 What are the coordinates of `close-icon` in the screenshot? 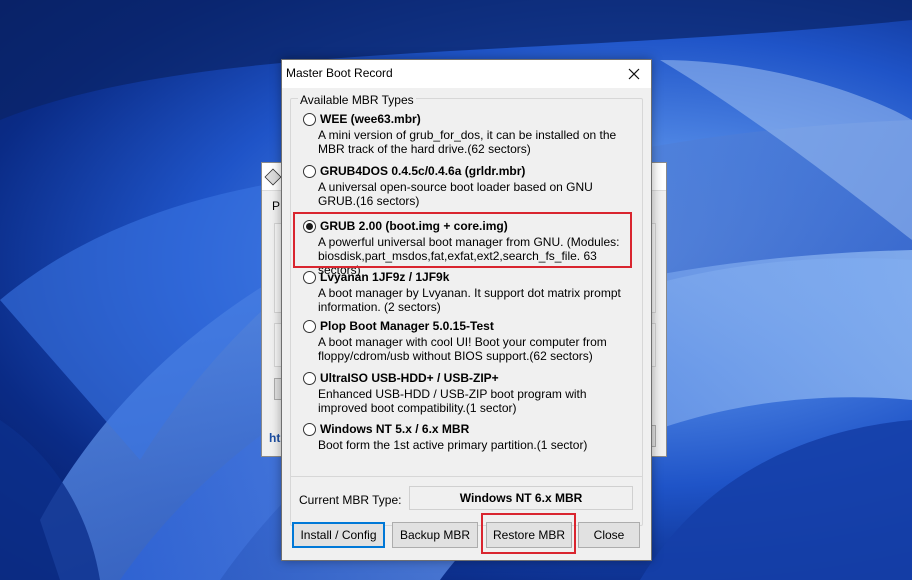 It's located at (634, 74).